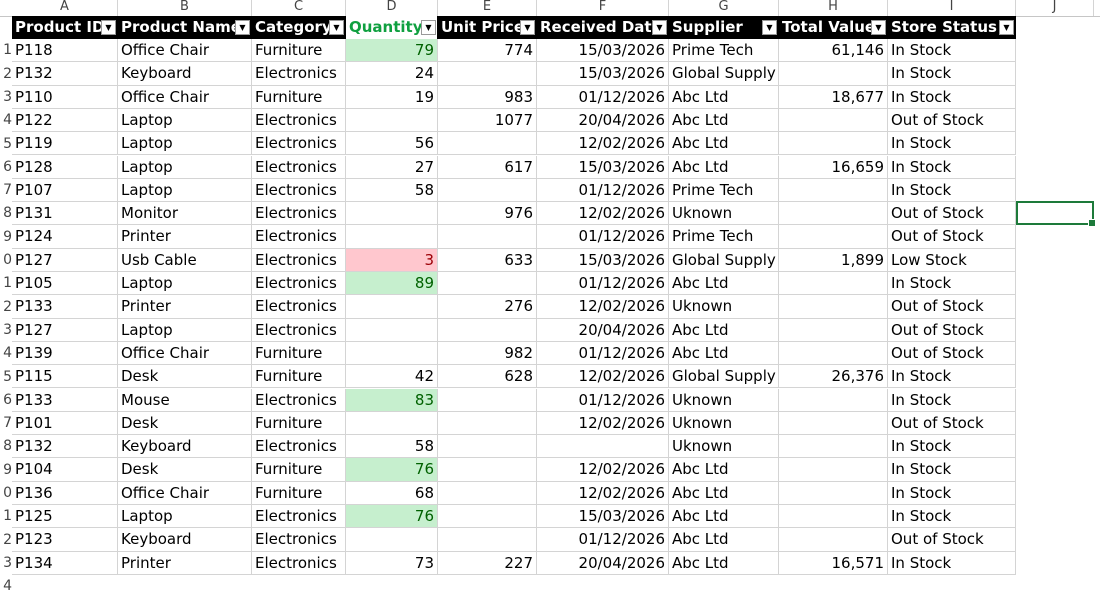 The height and width of the screenshot is (598, 1100). Describe the element at coordinates (392, 144) in the screenshot. I see `table-cell: 56` at that location.